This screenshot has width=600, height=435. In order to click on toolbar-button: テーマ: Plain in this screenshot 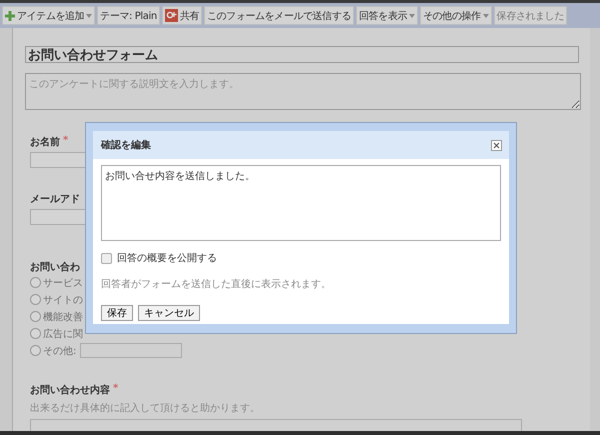, I will do `click(128, 15)`.